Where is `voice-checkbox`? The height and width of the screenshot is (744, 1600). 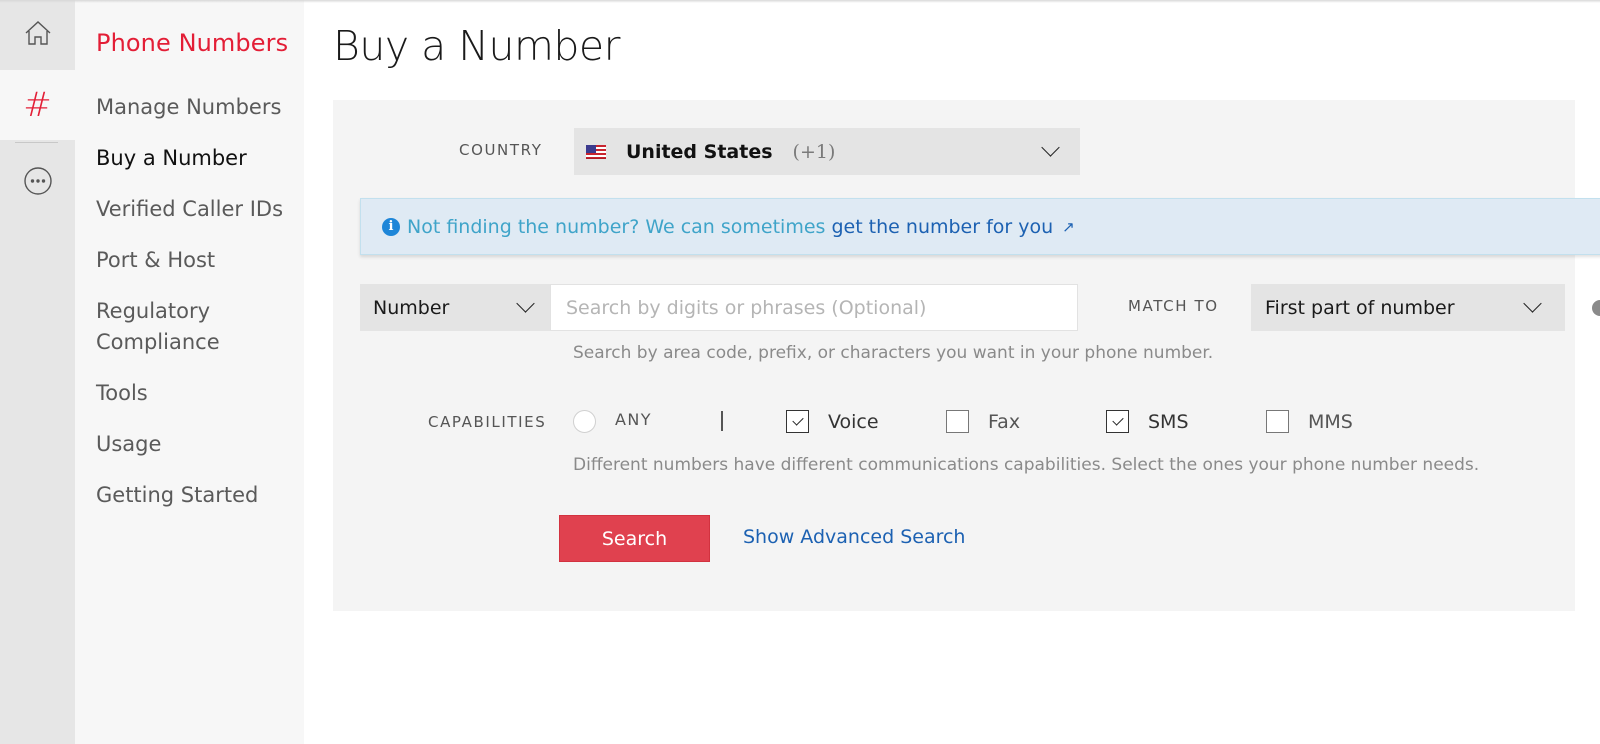 voice-checkbox is located at coordinates (797, 421).